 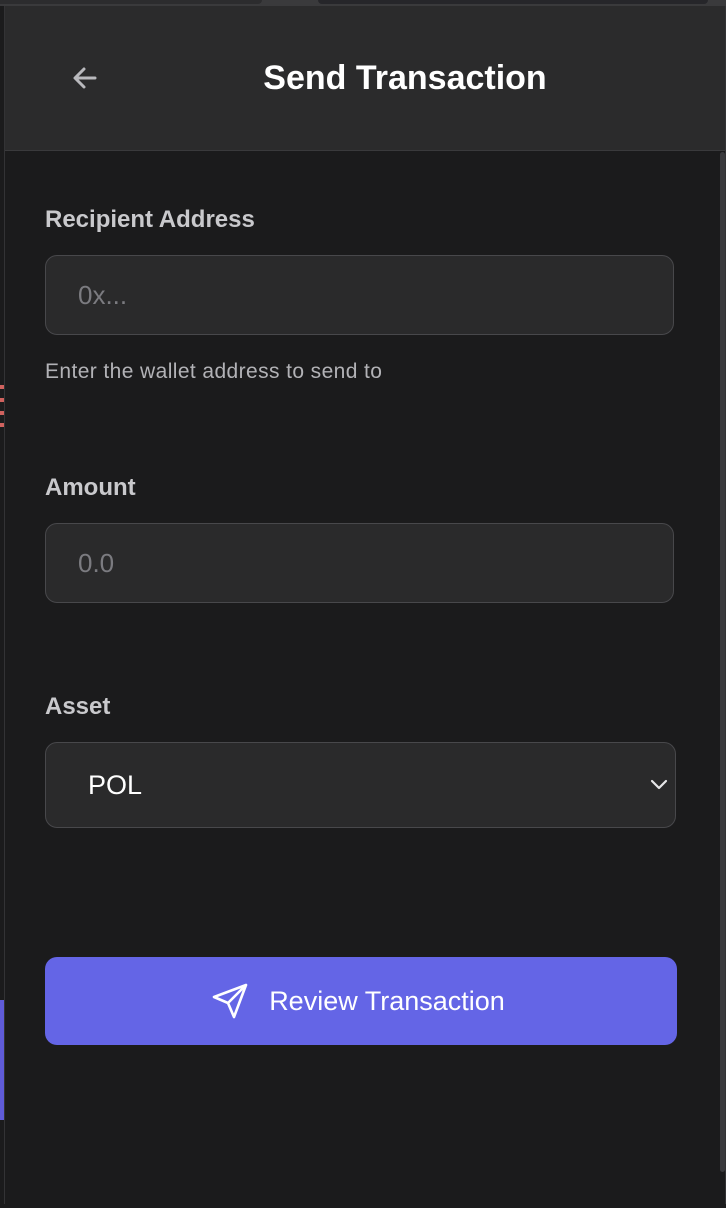 What do you see at coordinates (360, 785) in the screenshot?
I see `asset-select: POL` at bounding box center [360, 785].